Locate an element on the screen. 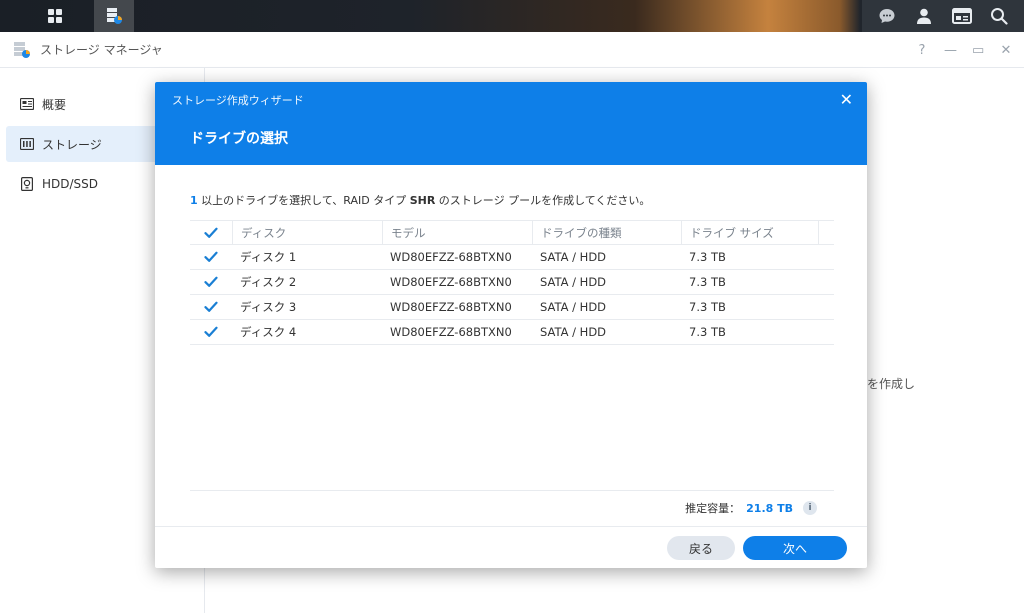  chat-button is located at coordinates (887, 16).